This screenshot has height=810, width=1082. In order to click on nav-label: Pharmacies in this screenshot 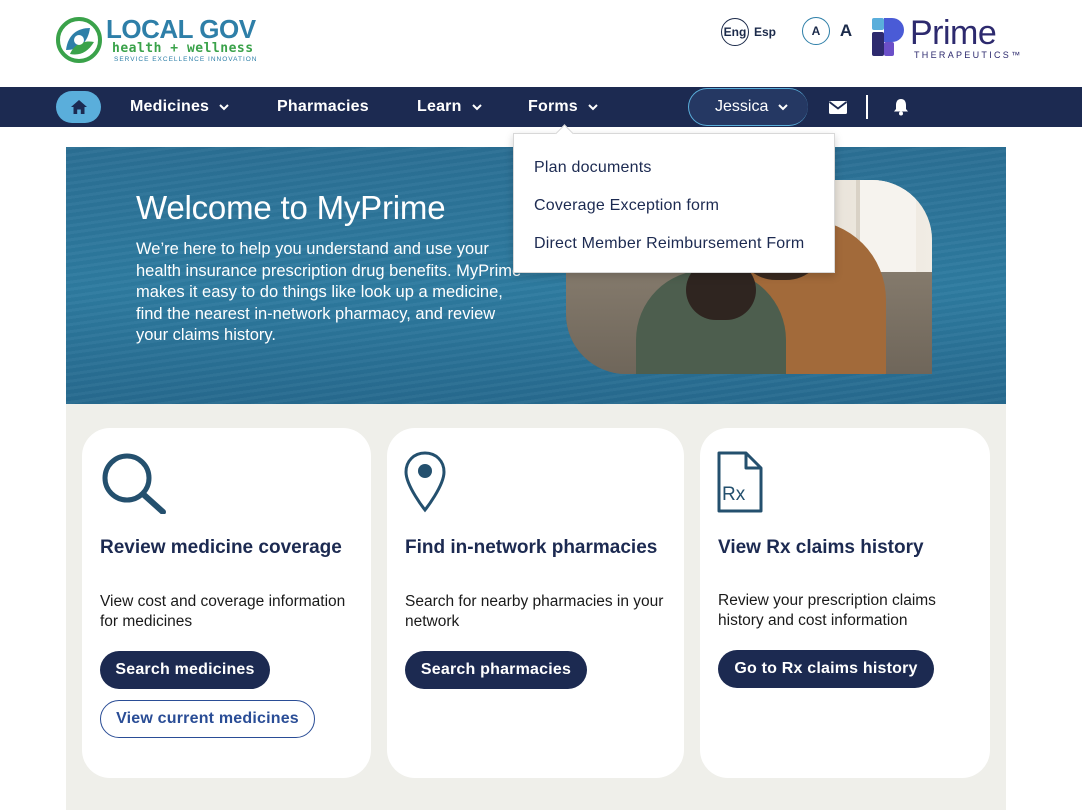, I will do `click(323, 106)`.